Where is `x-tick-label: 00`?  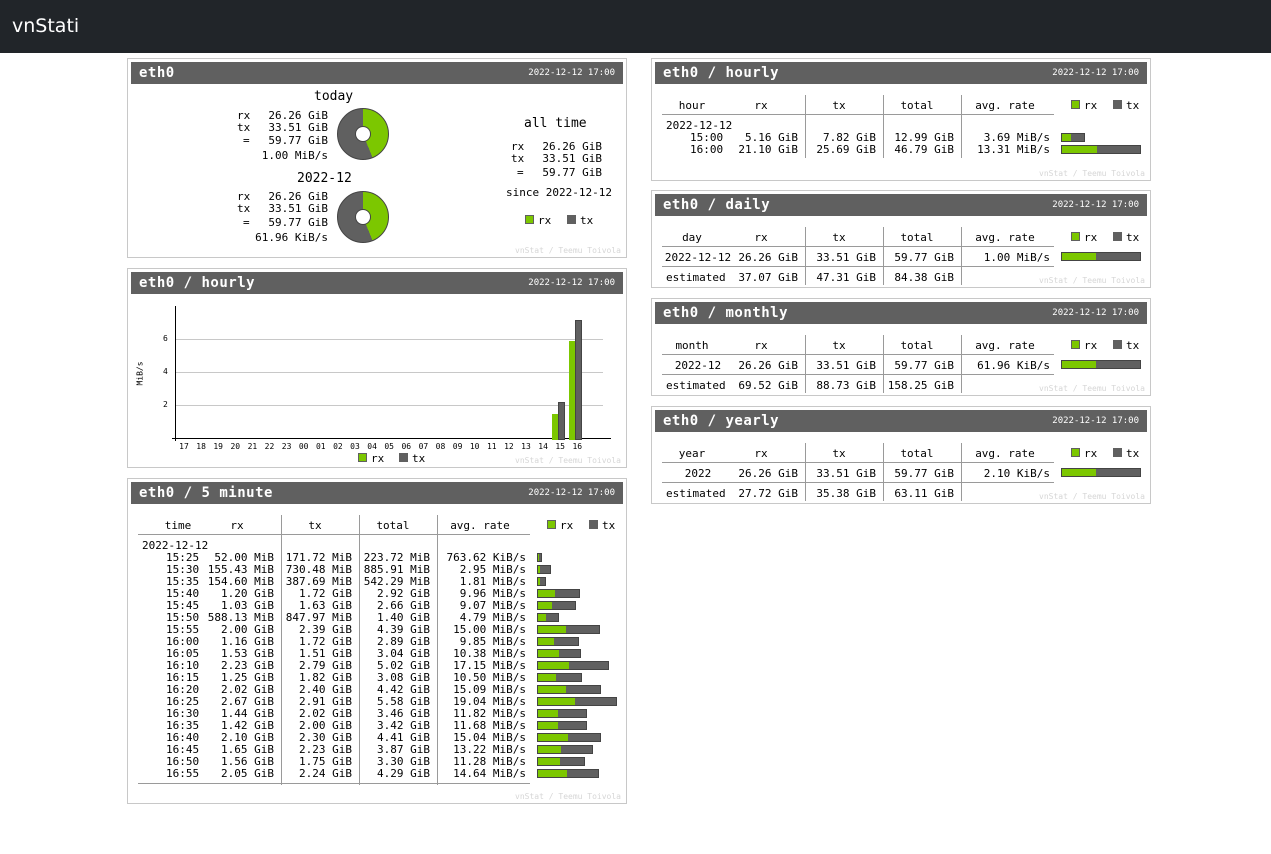
x-tick-label: 00 is located at coordinates (303, 446).